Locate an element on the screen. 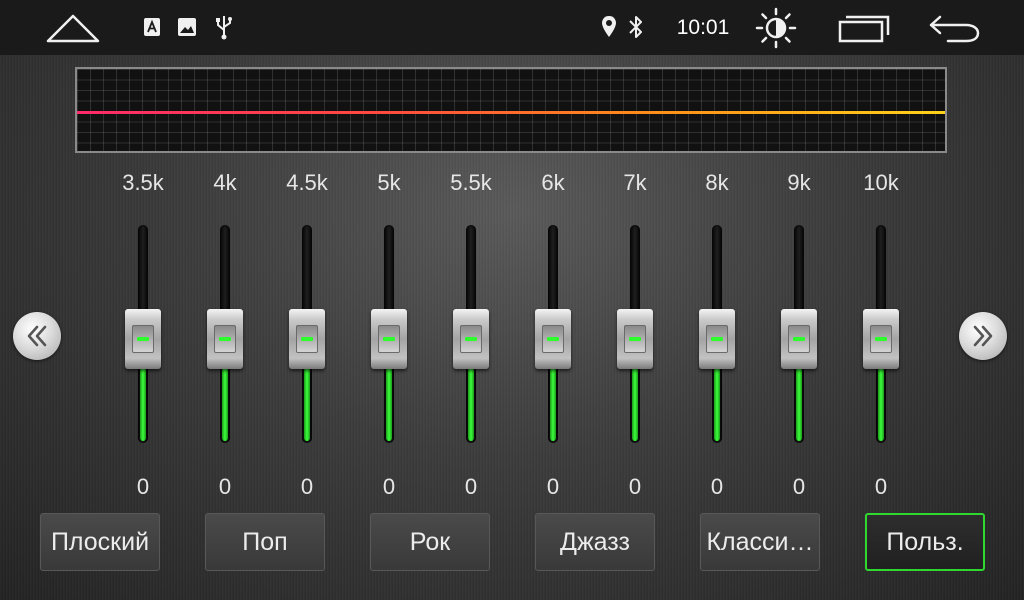 The width and height of the screenshot is (1024, 600). eq-band: 6k 0 is located at coordinates (553, 342).